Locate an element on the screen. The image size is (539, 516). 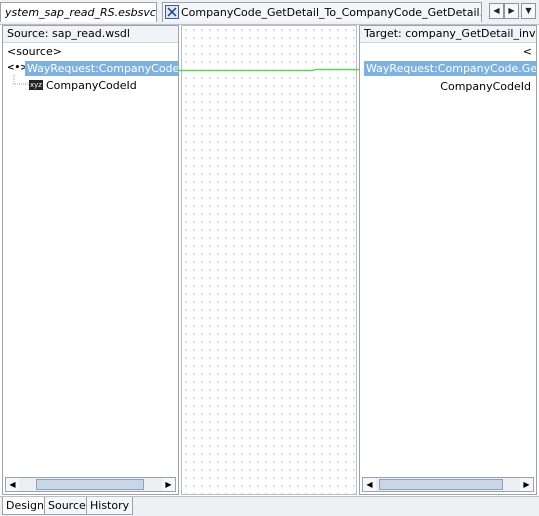
tab-source: Source is located at coordinates (67, 506).